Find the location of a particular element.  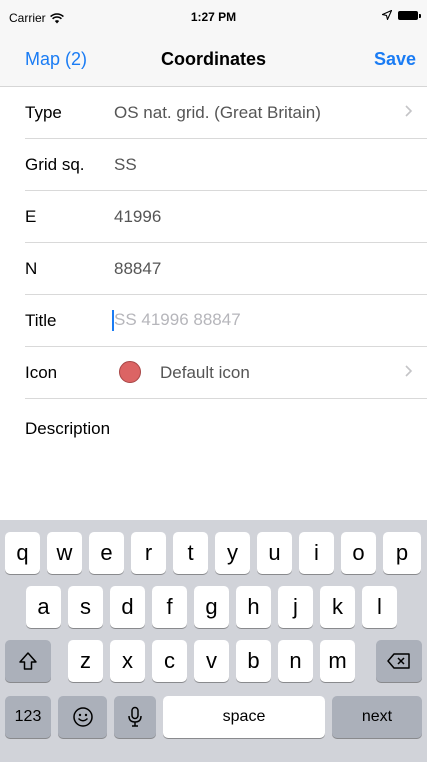

type-label: Type is located at coordinates (43, 112).